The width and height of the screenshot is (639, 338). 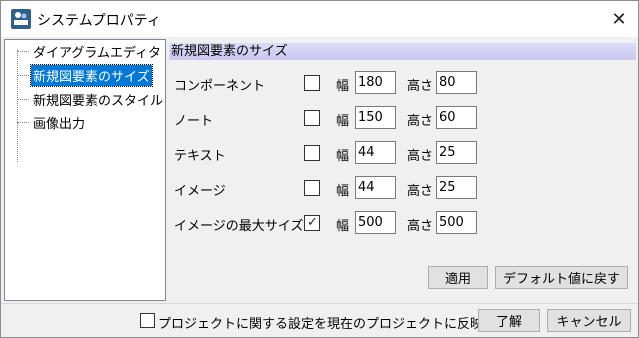 I want to click on row-checkbox: ✓, so click(x=312, y=223).